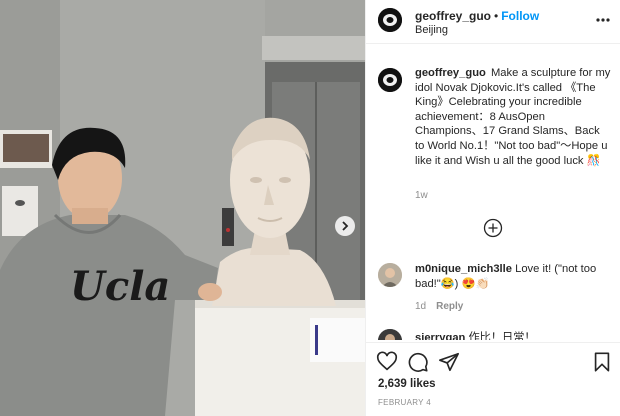  Describe the element at coordinates (453, 16) in the screenshot. I see `author-username: geoffrey_guo` at that location.